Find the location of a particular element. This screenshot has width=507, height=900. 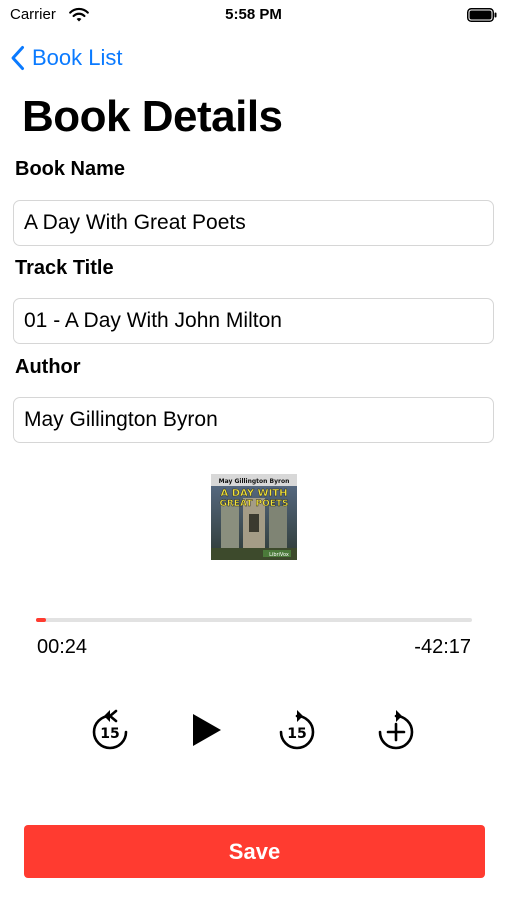

status-time: 5:58 PM is located at coordinates (253, 14).